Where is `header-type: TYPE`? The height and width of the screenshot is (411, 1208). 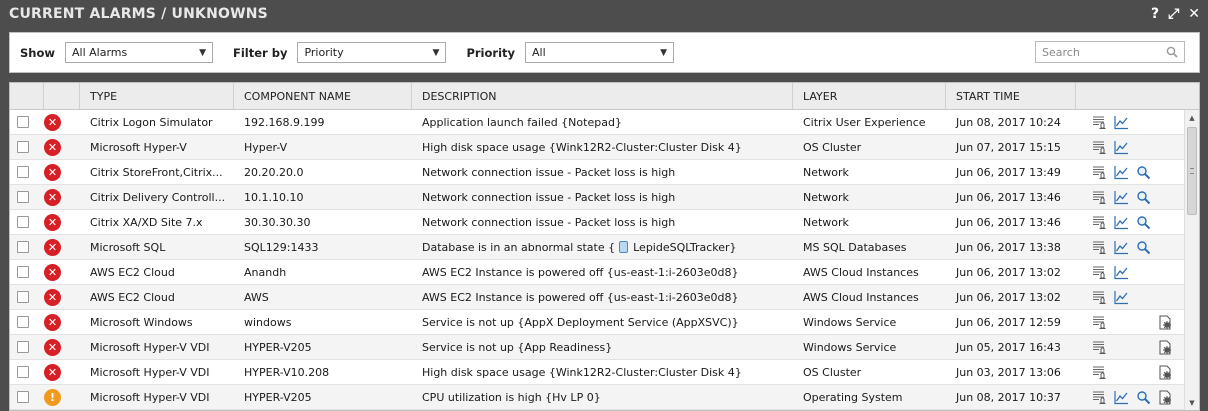
header-type: TYPE is located at coordinates (157, 96).